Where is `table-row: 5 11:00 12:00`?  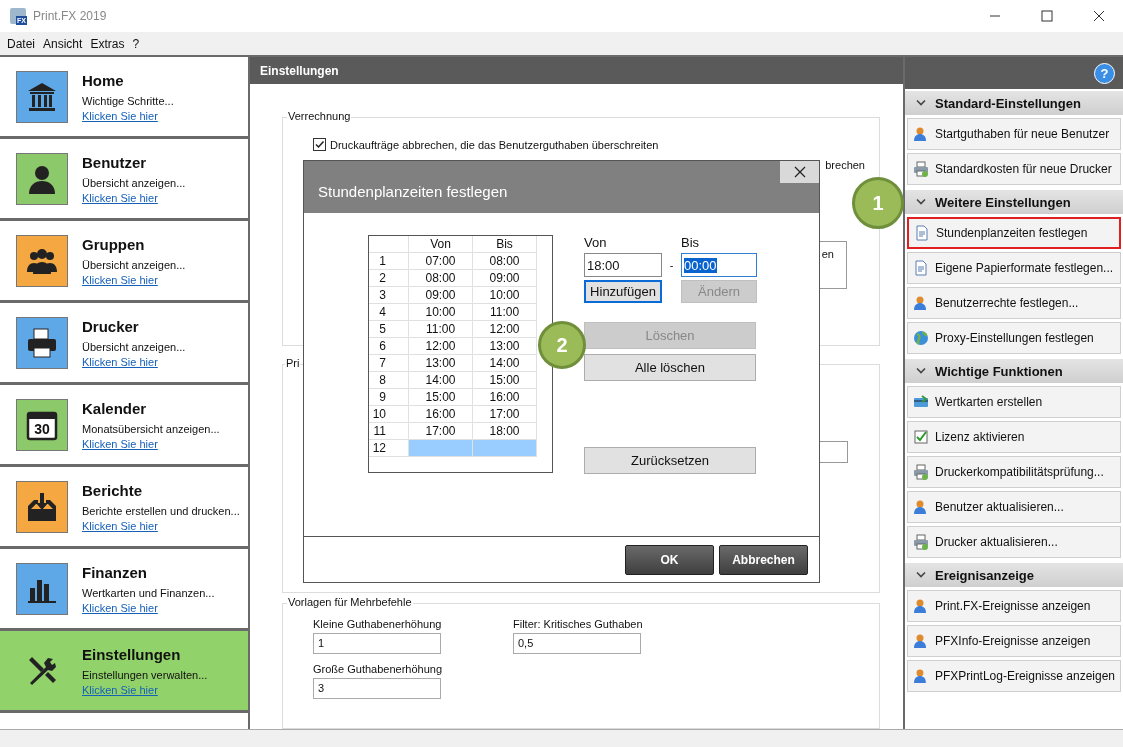 table-row: 5 11:00 12:00 is located at coordinates (453, 329).